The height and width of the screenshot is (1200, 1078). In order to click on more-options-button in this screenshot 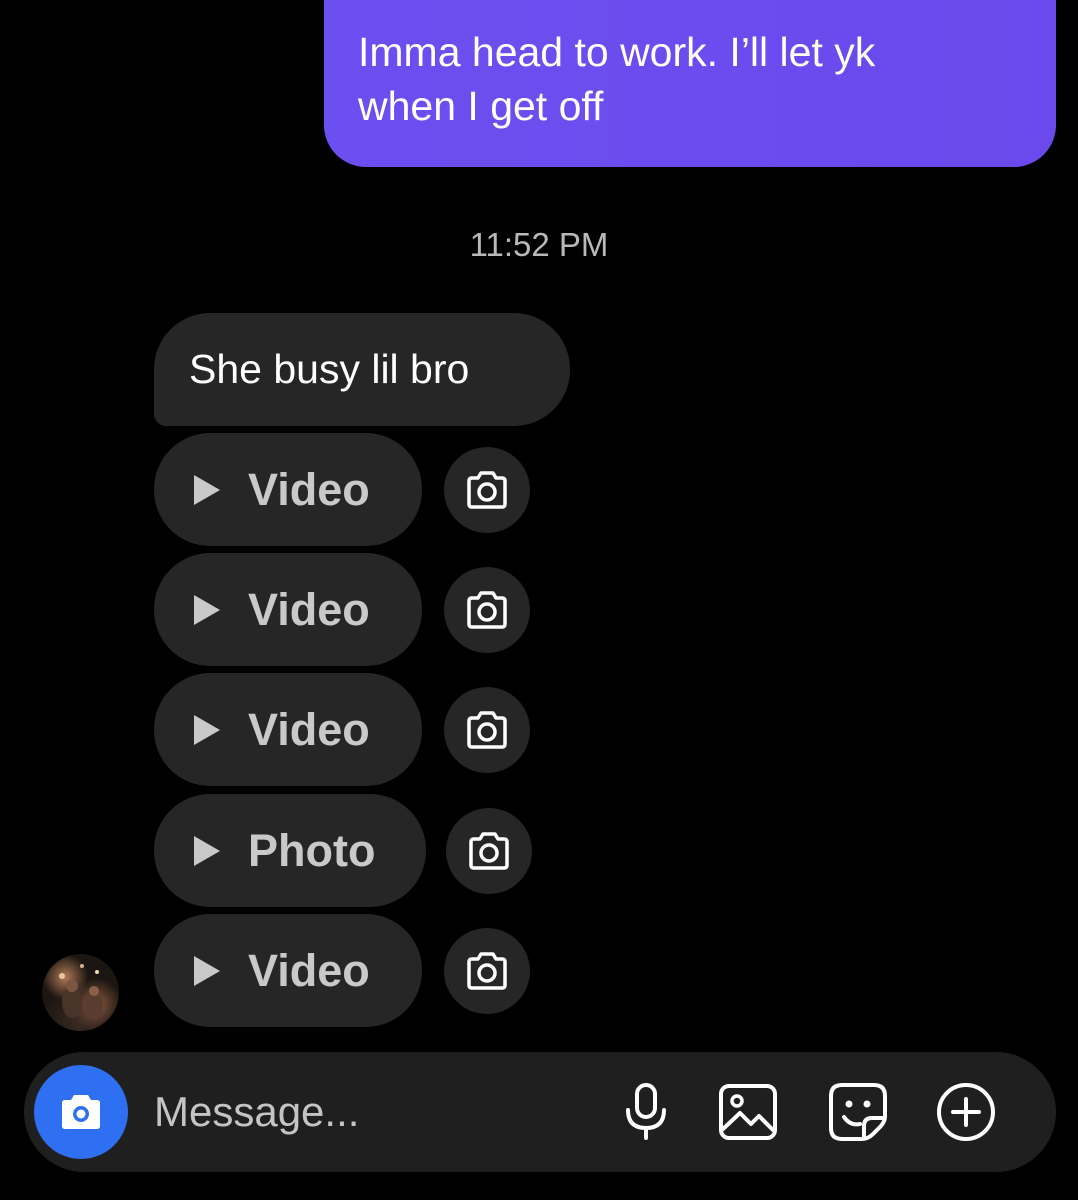, I will do `click(966, 1112)`.